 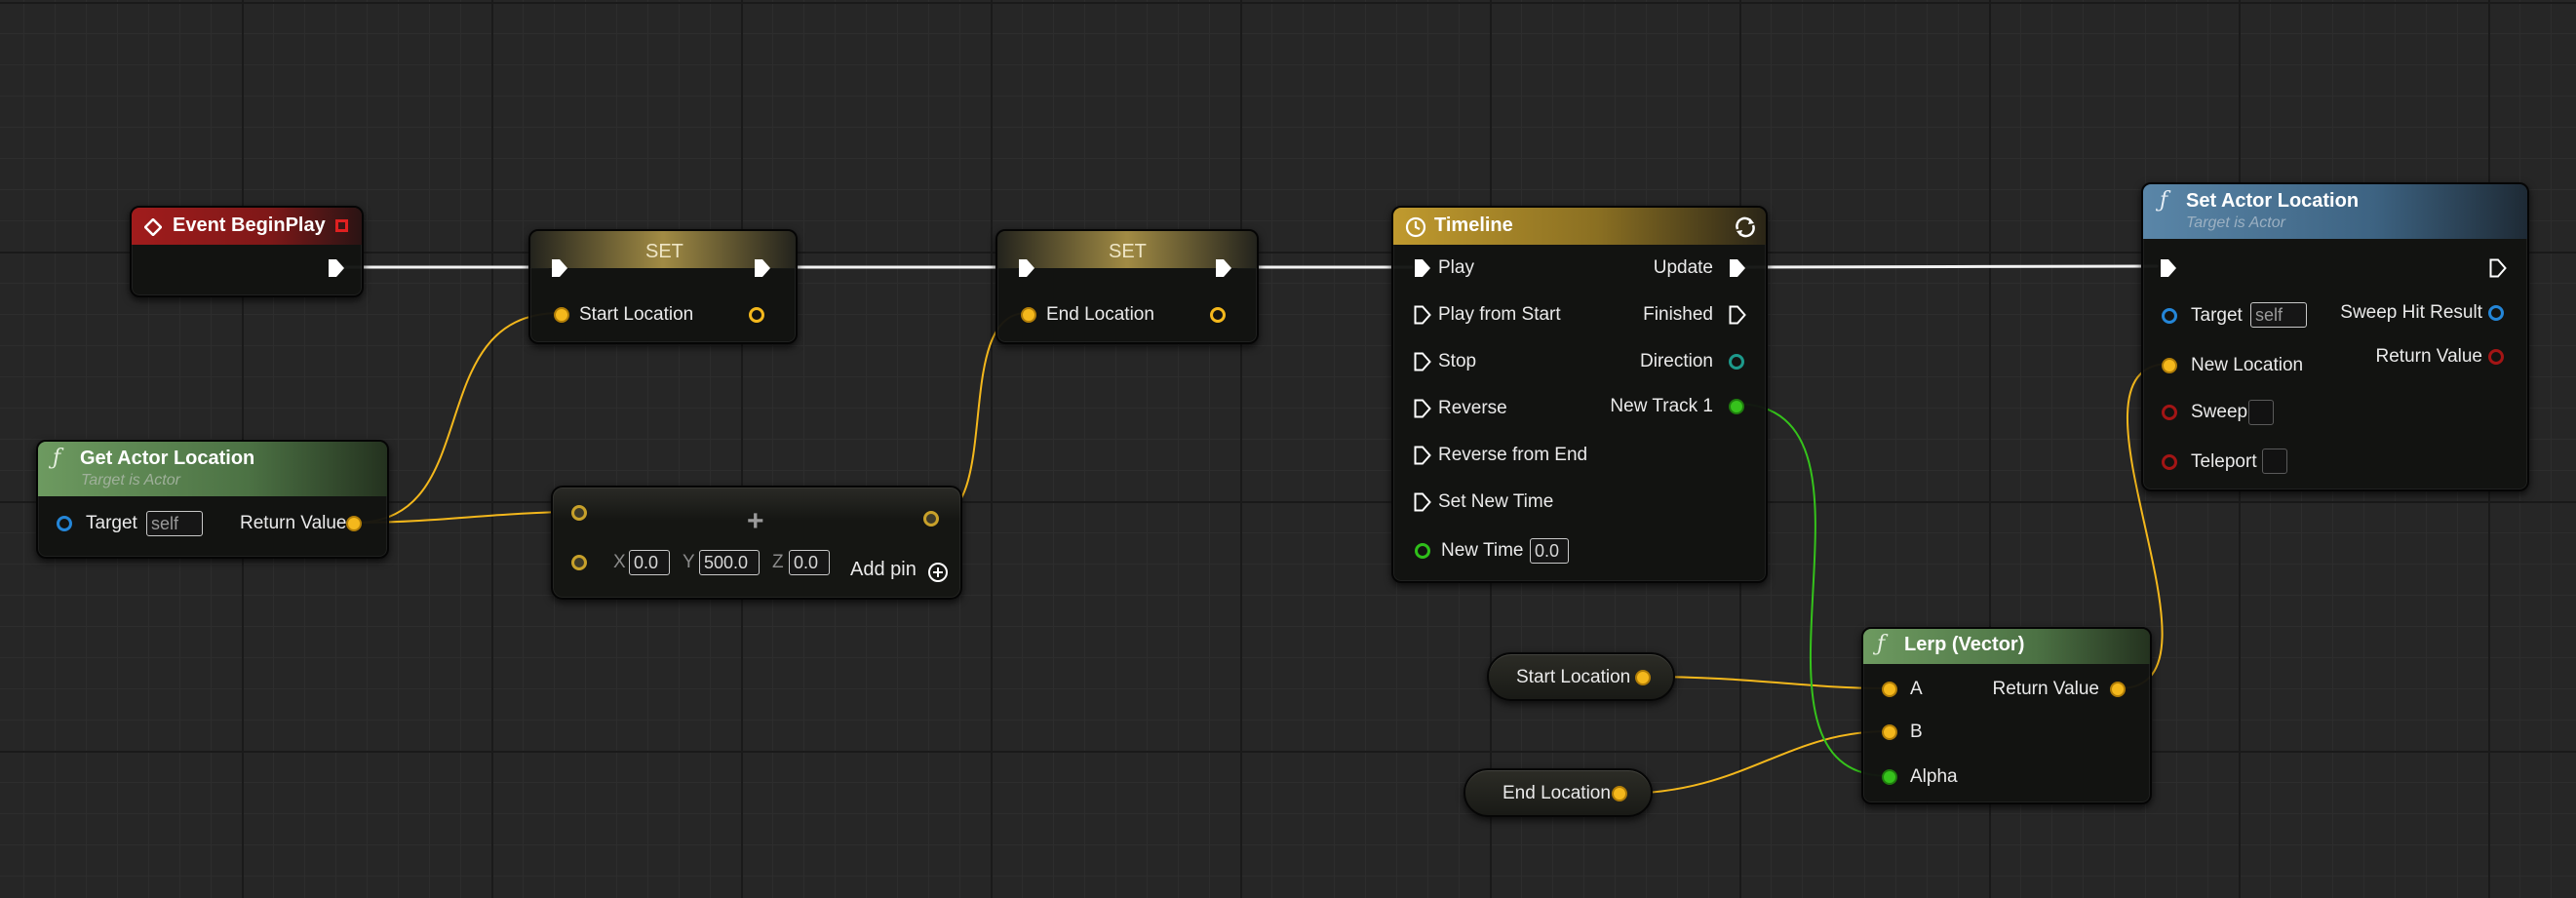 I want to click on z-axis-label: Z, so click(x=778, y=562).